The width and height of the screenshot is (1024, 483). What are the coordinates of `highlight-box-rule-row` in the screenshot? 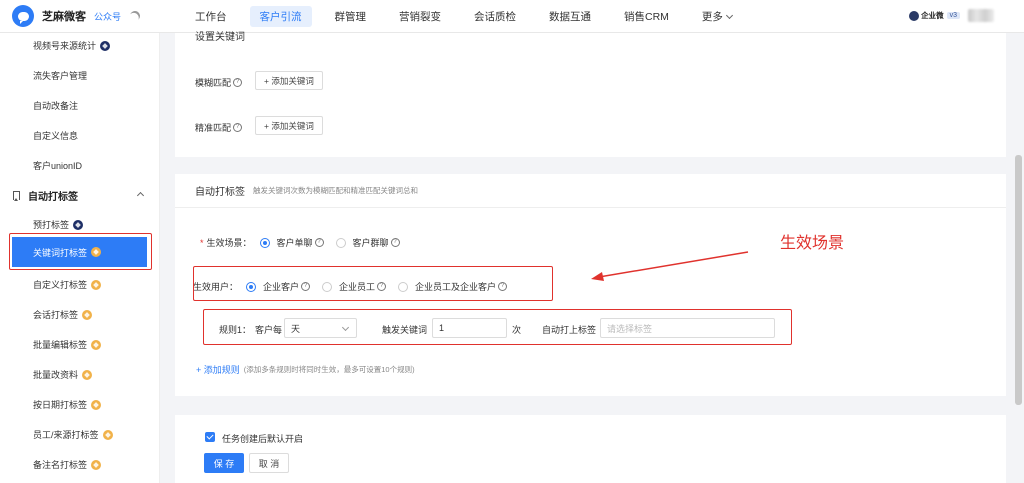 It's located at (497, 327).